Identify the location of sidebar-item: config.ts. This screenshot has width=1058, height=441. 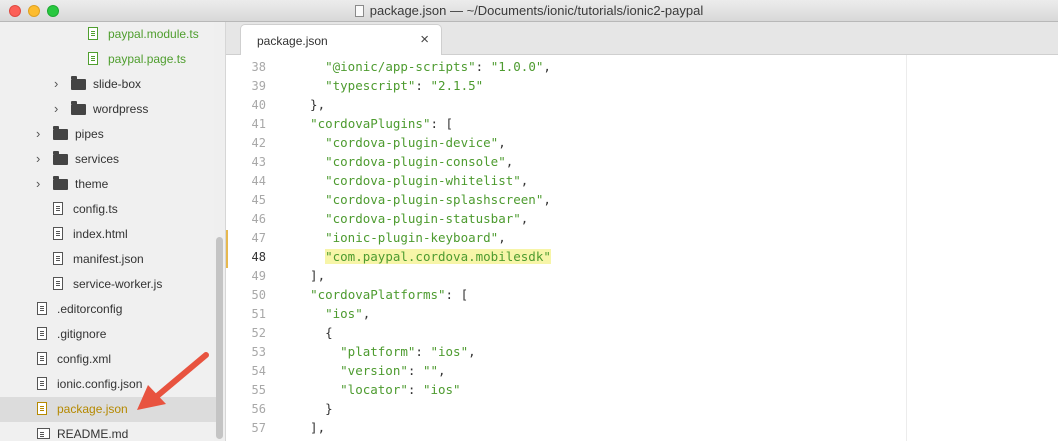
(108, 209).